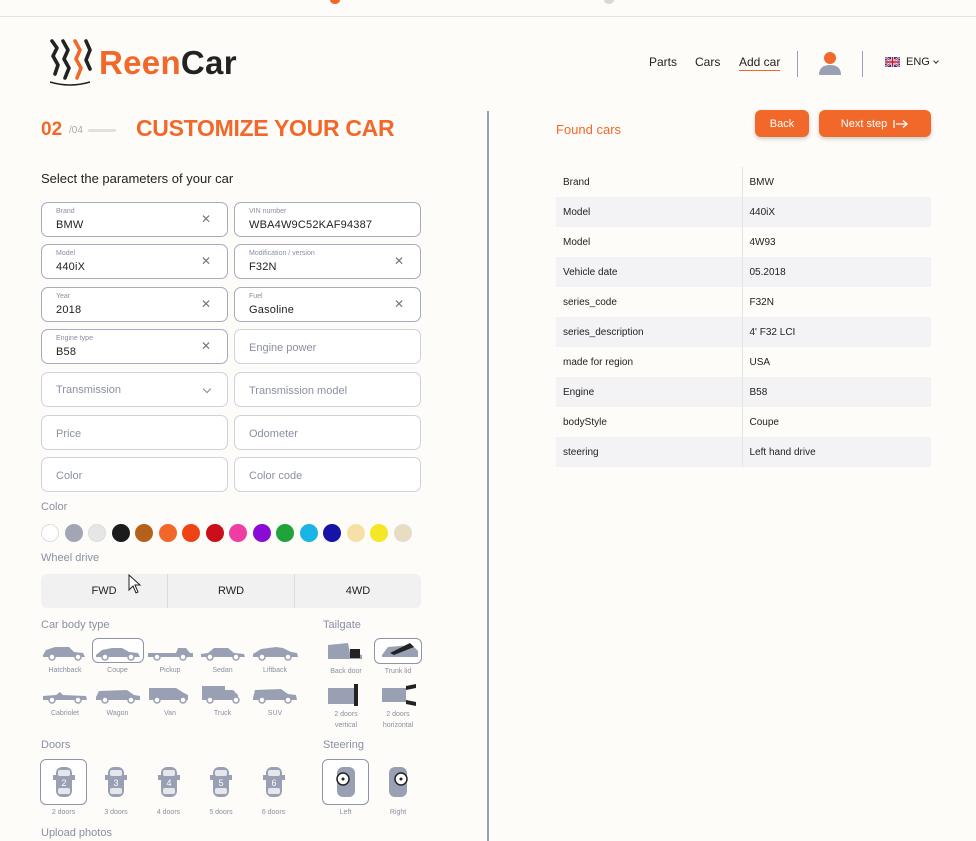  I want to click on doors-label: Doors, so click(56, 745).